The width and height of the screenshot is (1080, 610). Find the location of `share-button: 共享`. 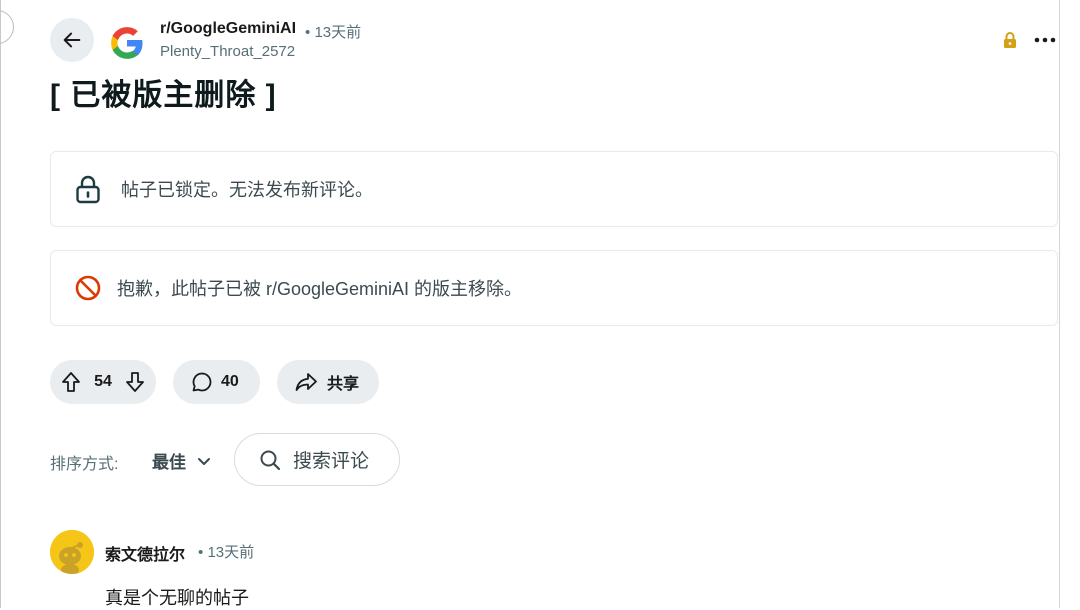

share-button: 共享 is located at coordinates (328, 382).